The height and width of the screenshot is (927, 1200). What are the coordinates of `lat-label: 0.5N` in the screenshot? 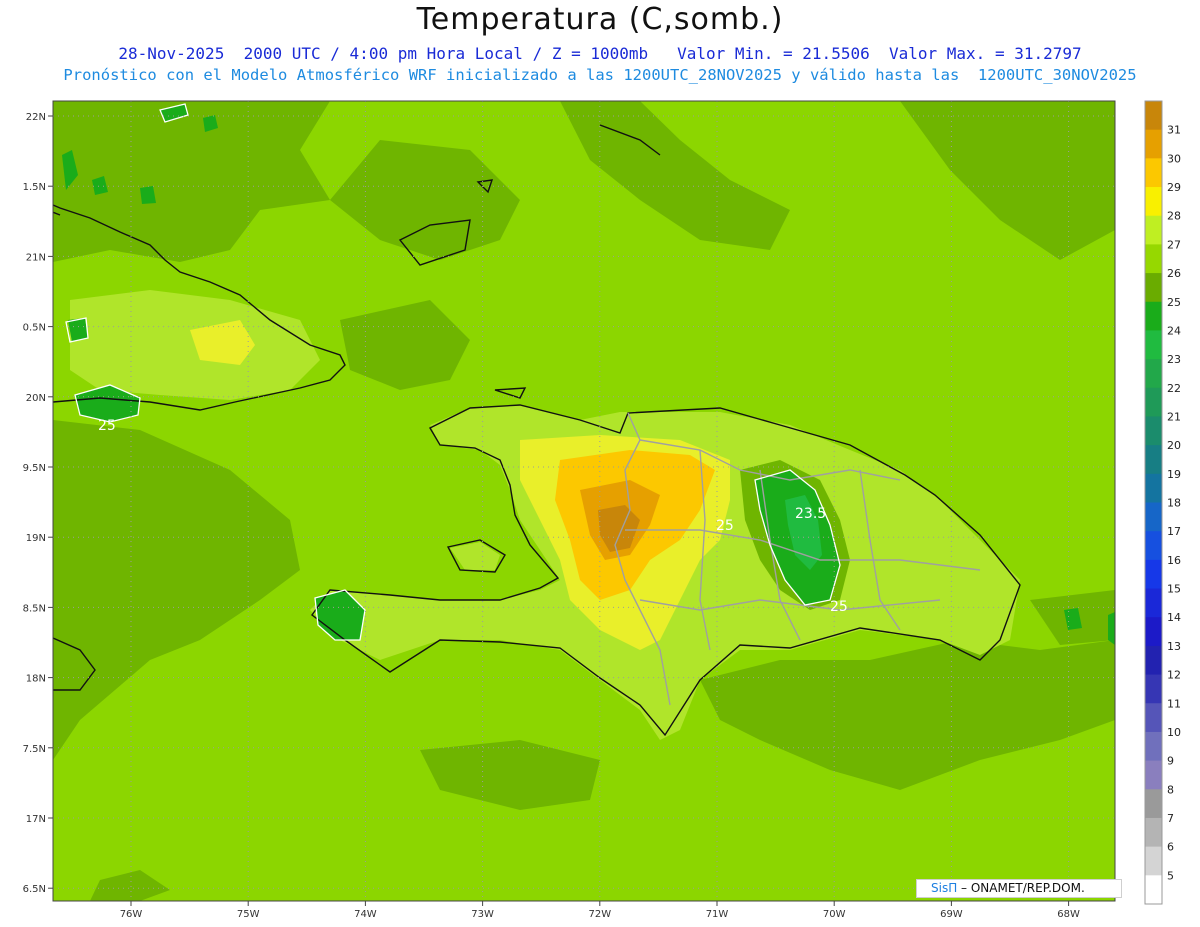 It's located at (34, 328).